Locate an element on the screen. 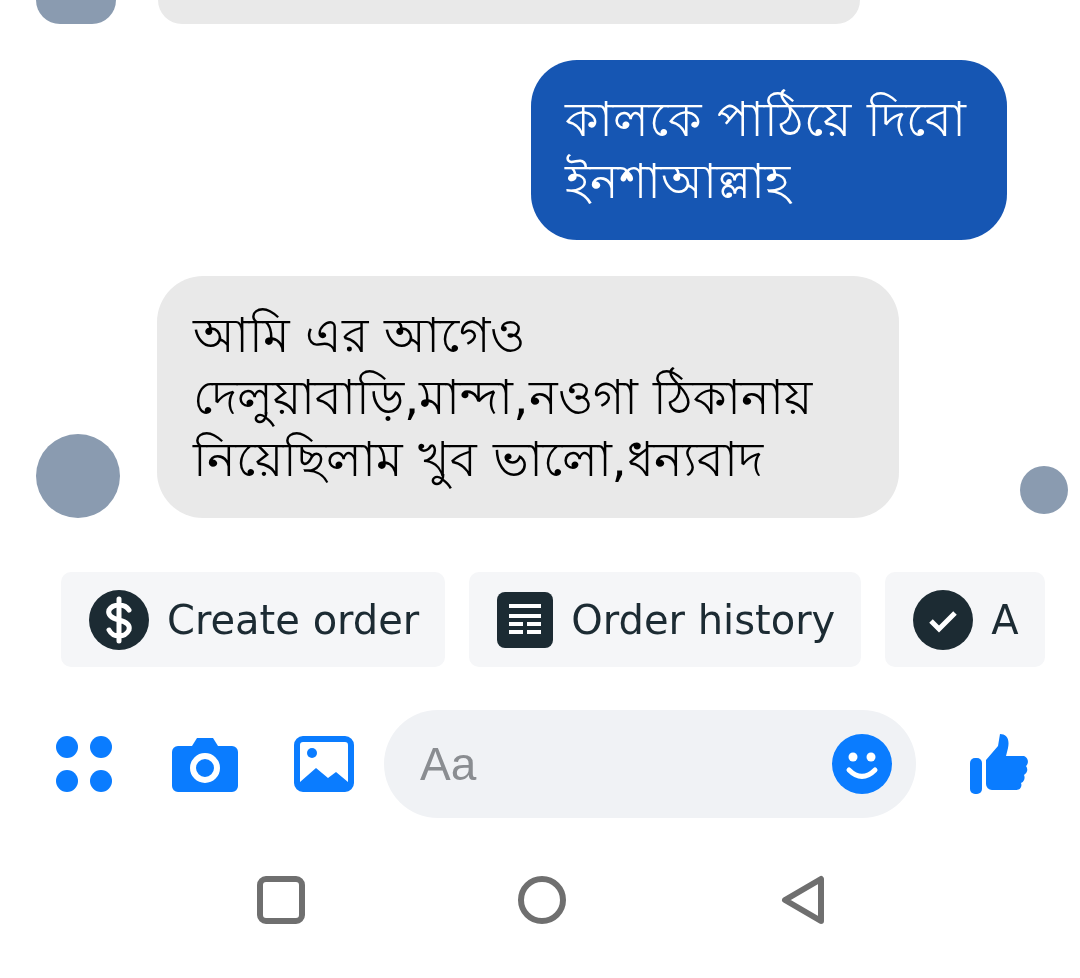  apps-icon is located at coordinates (84, 764).